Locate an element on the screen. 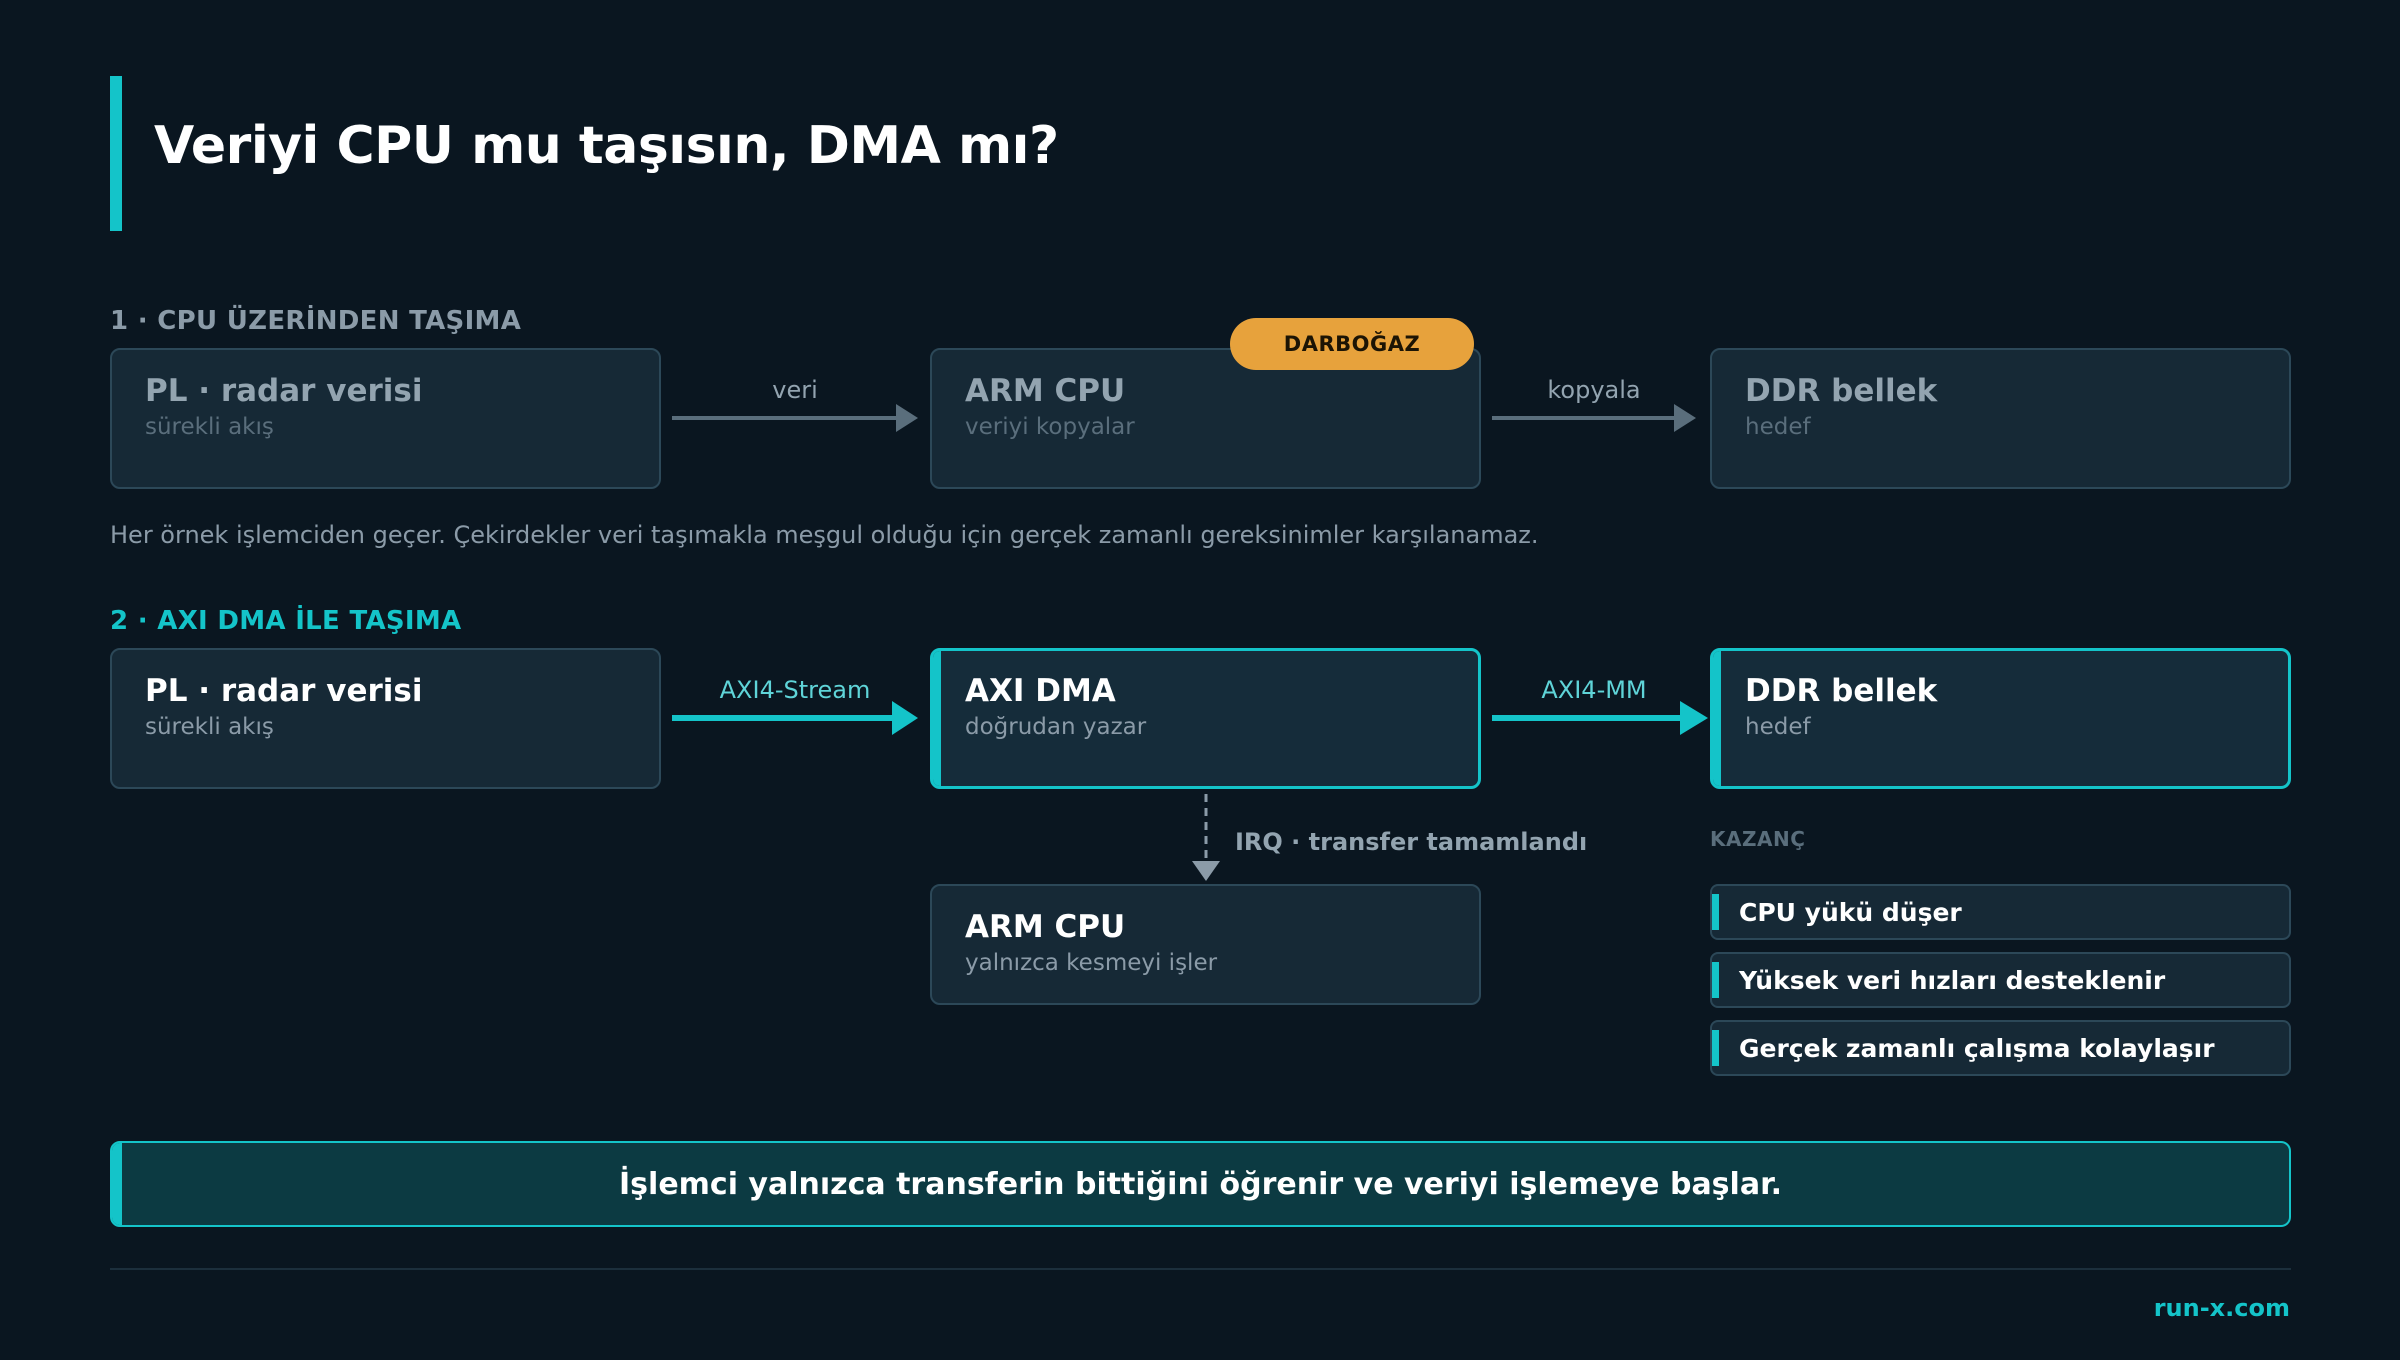 This screenshot has height=1360, width=2400. gain-item-text: Yüksek veri hızları desteklenir is located at coordinates (1952, 980).